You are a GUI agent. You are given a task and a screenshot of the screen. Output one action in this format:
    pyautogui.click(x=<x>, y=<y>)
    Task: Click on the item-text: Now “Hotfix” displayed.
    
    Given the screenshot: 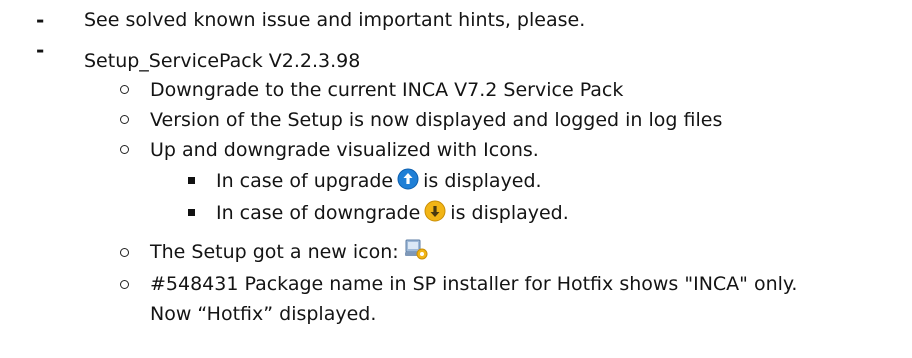 What is the action you would take?
    pyautogui.click(x=263, y=313)
    